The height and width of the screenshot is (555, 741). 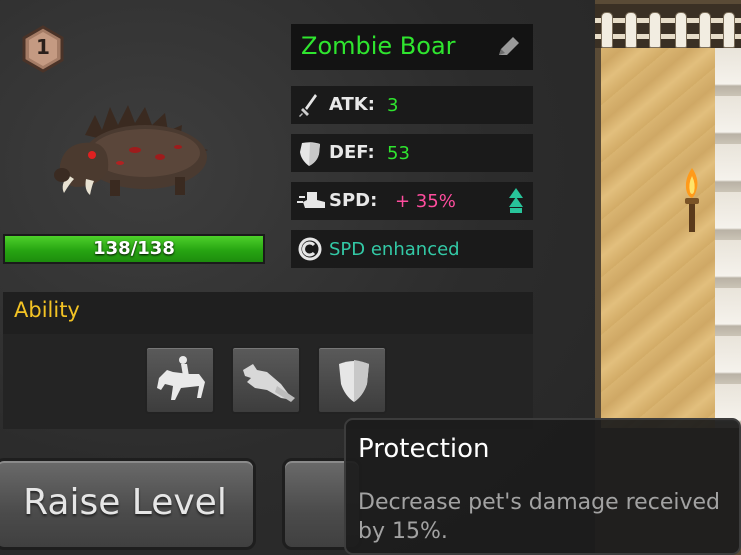 What do you see at coordinates (269, 383) in the screenshot?
I see `charging-wolf-icon` at bounding box center [269, 383].